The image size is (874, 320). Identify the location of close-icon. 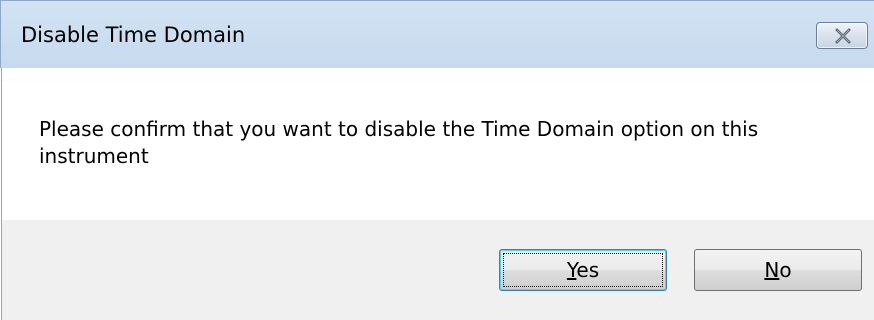
(843, 36).